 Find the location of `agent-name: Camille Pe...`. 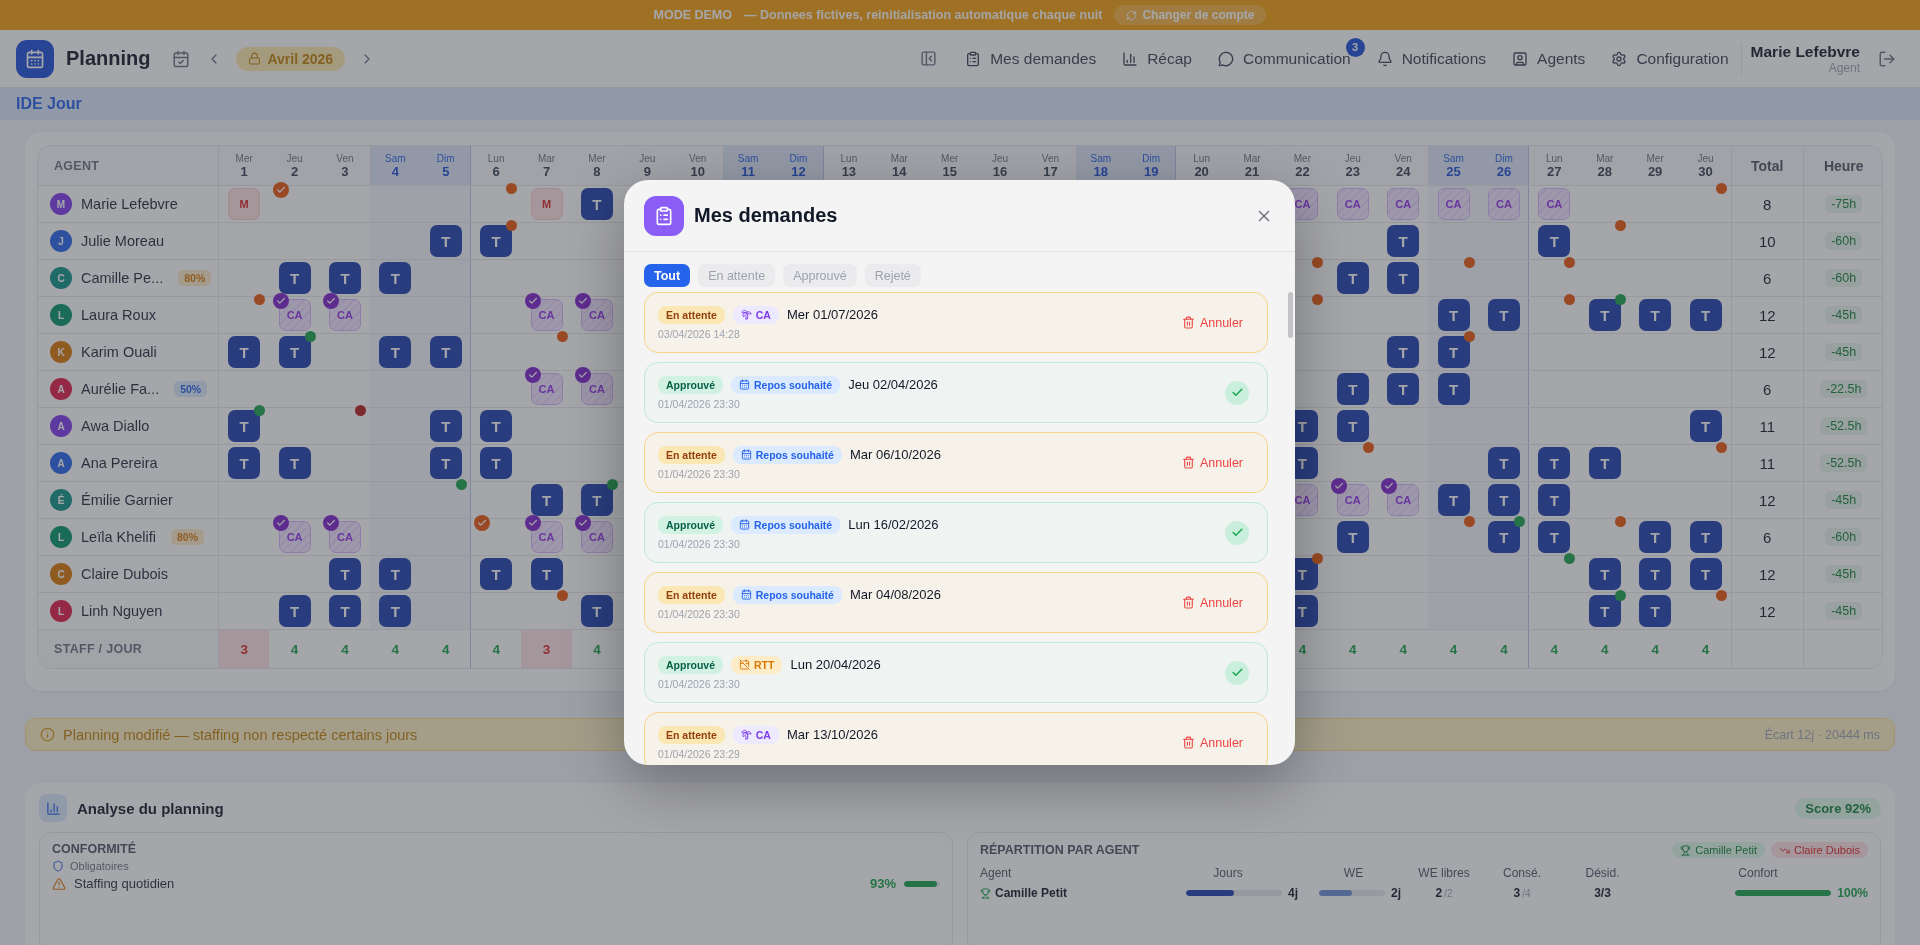

agent-name: Camille Pe... is located at coordinates (122, 278).